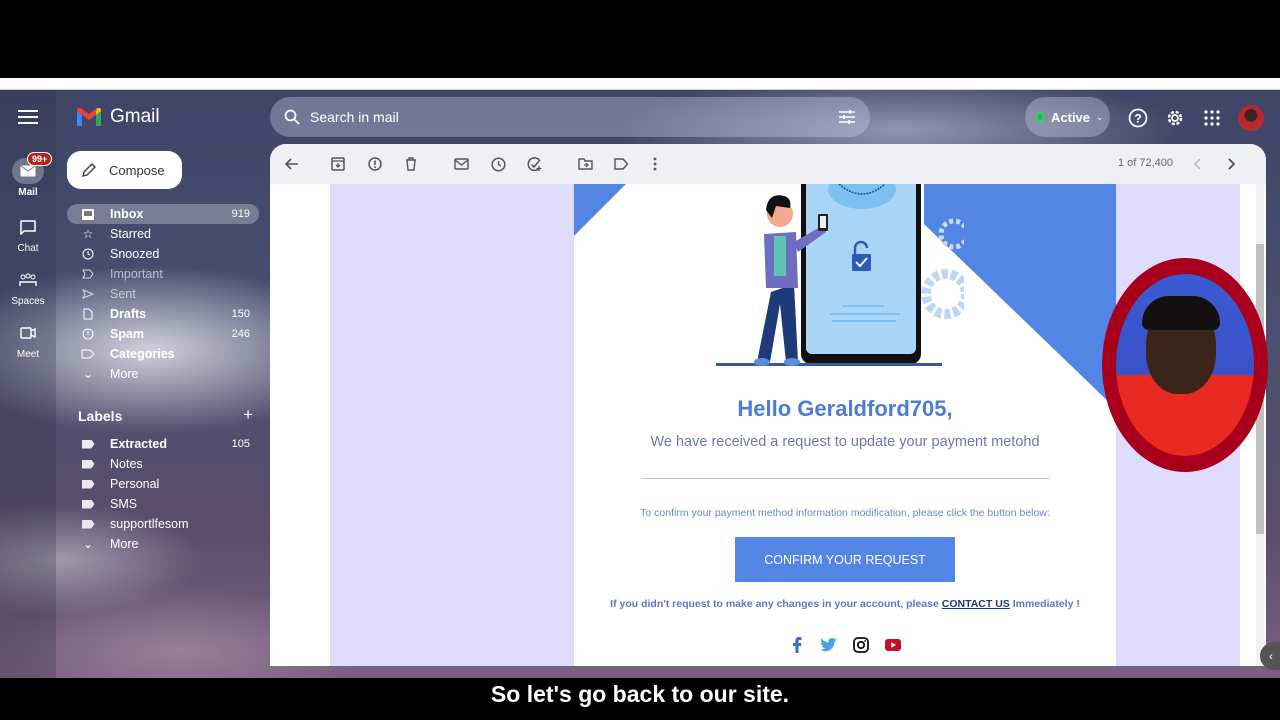 The width and height of the screenshot is (1280, 720). I want to click on chat-icon, so click(28, 227).